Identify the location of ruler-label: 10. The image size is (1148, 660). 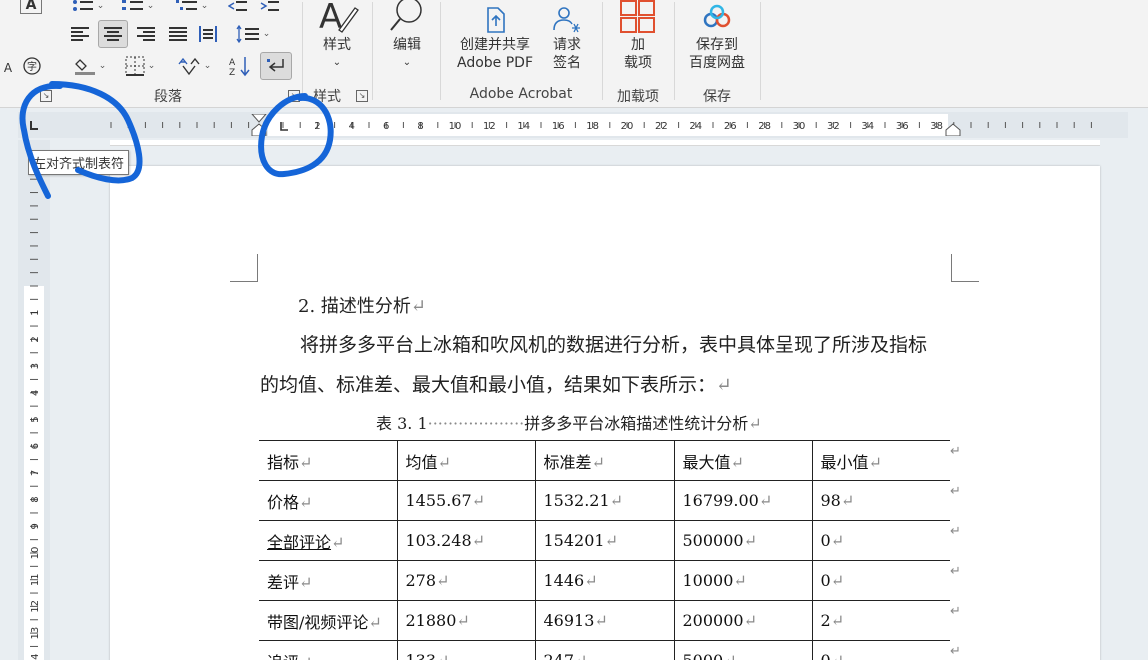
(455, 126).